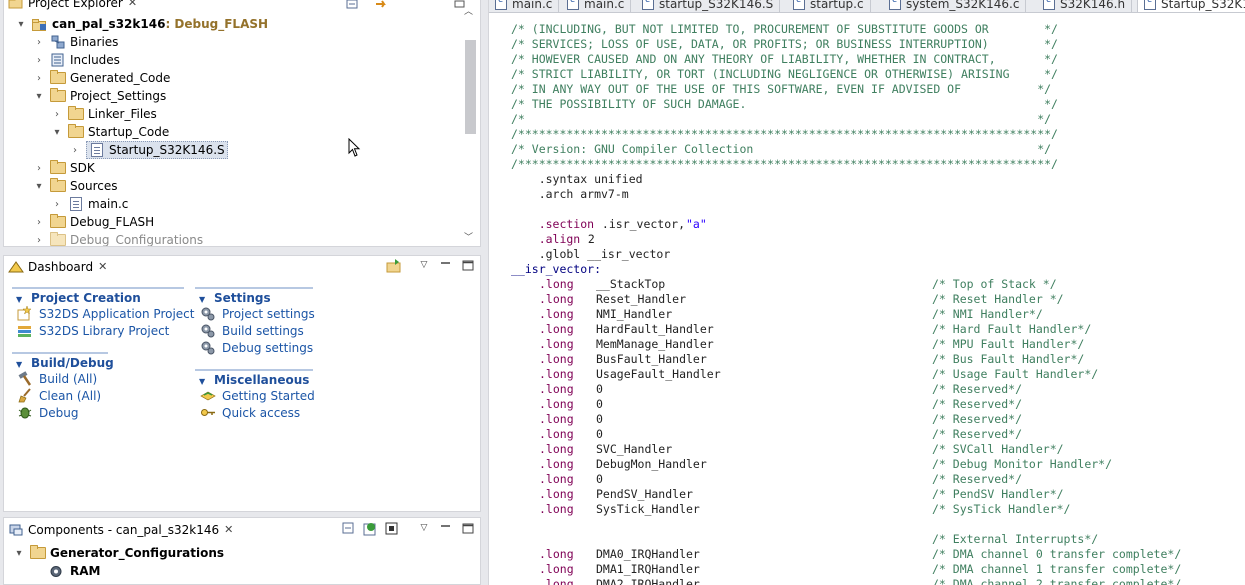 Image resolution: width=1245 pixels, height=585 pixels. I want to click on build-settings-link: Build settings, so click(254, 330).